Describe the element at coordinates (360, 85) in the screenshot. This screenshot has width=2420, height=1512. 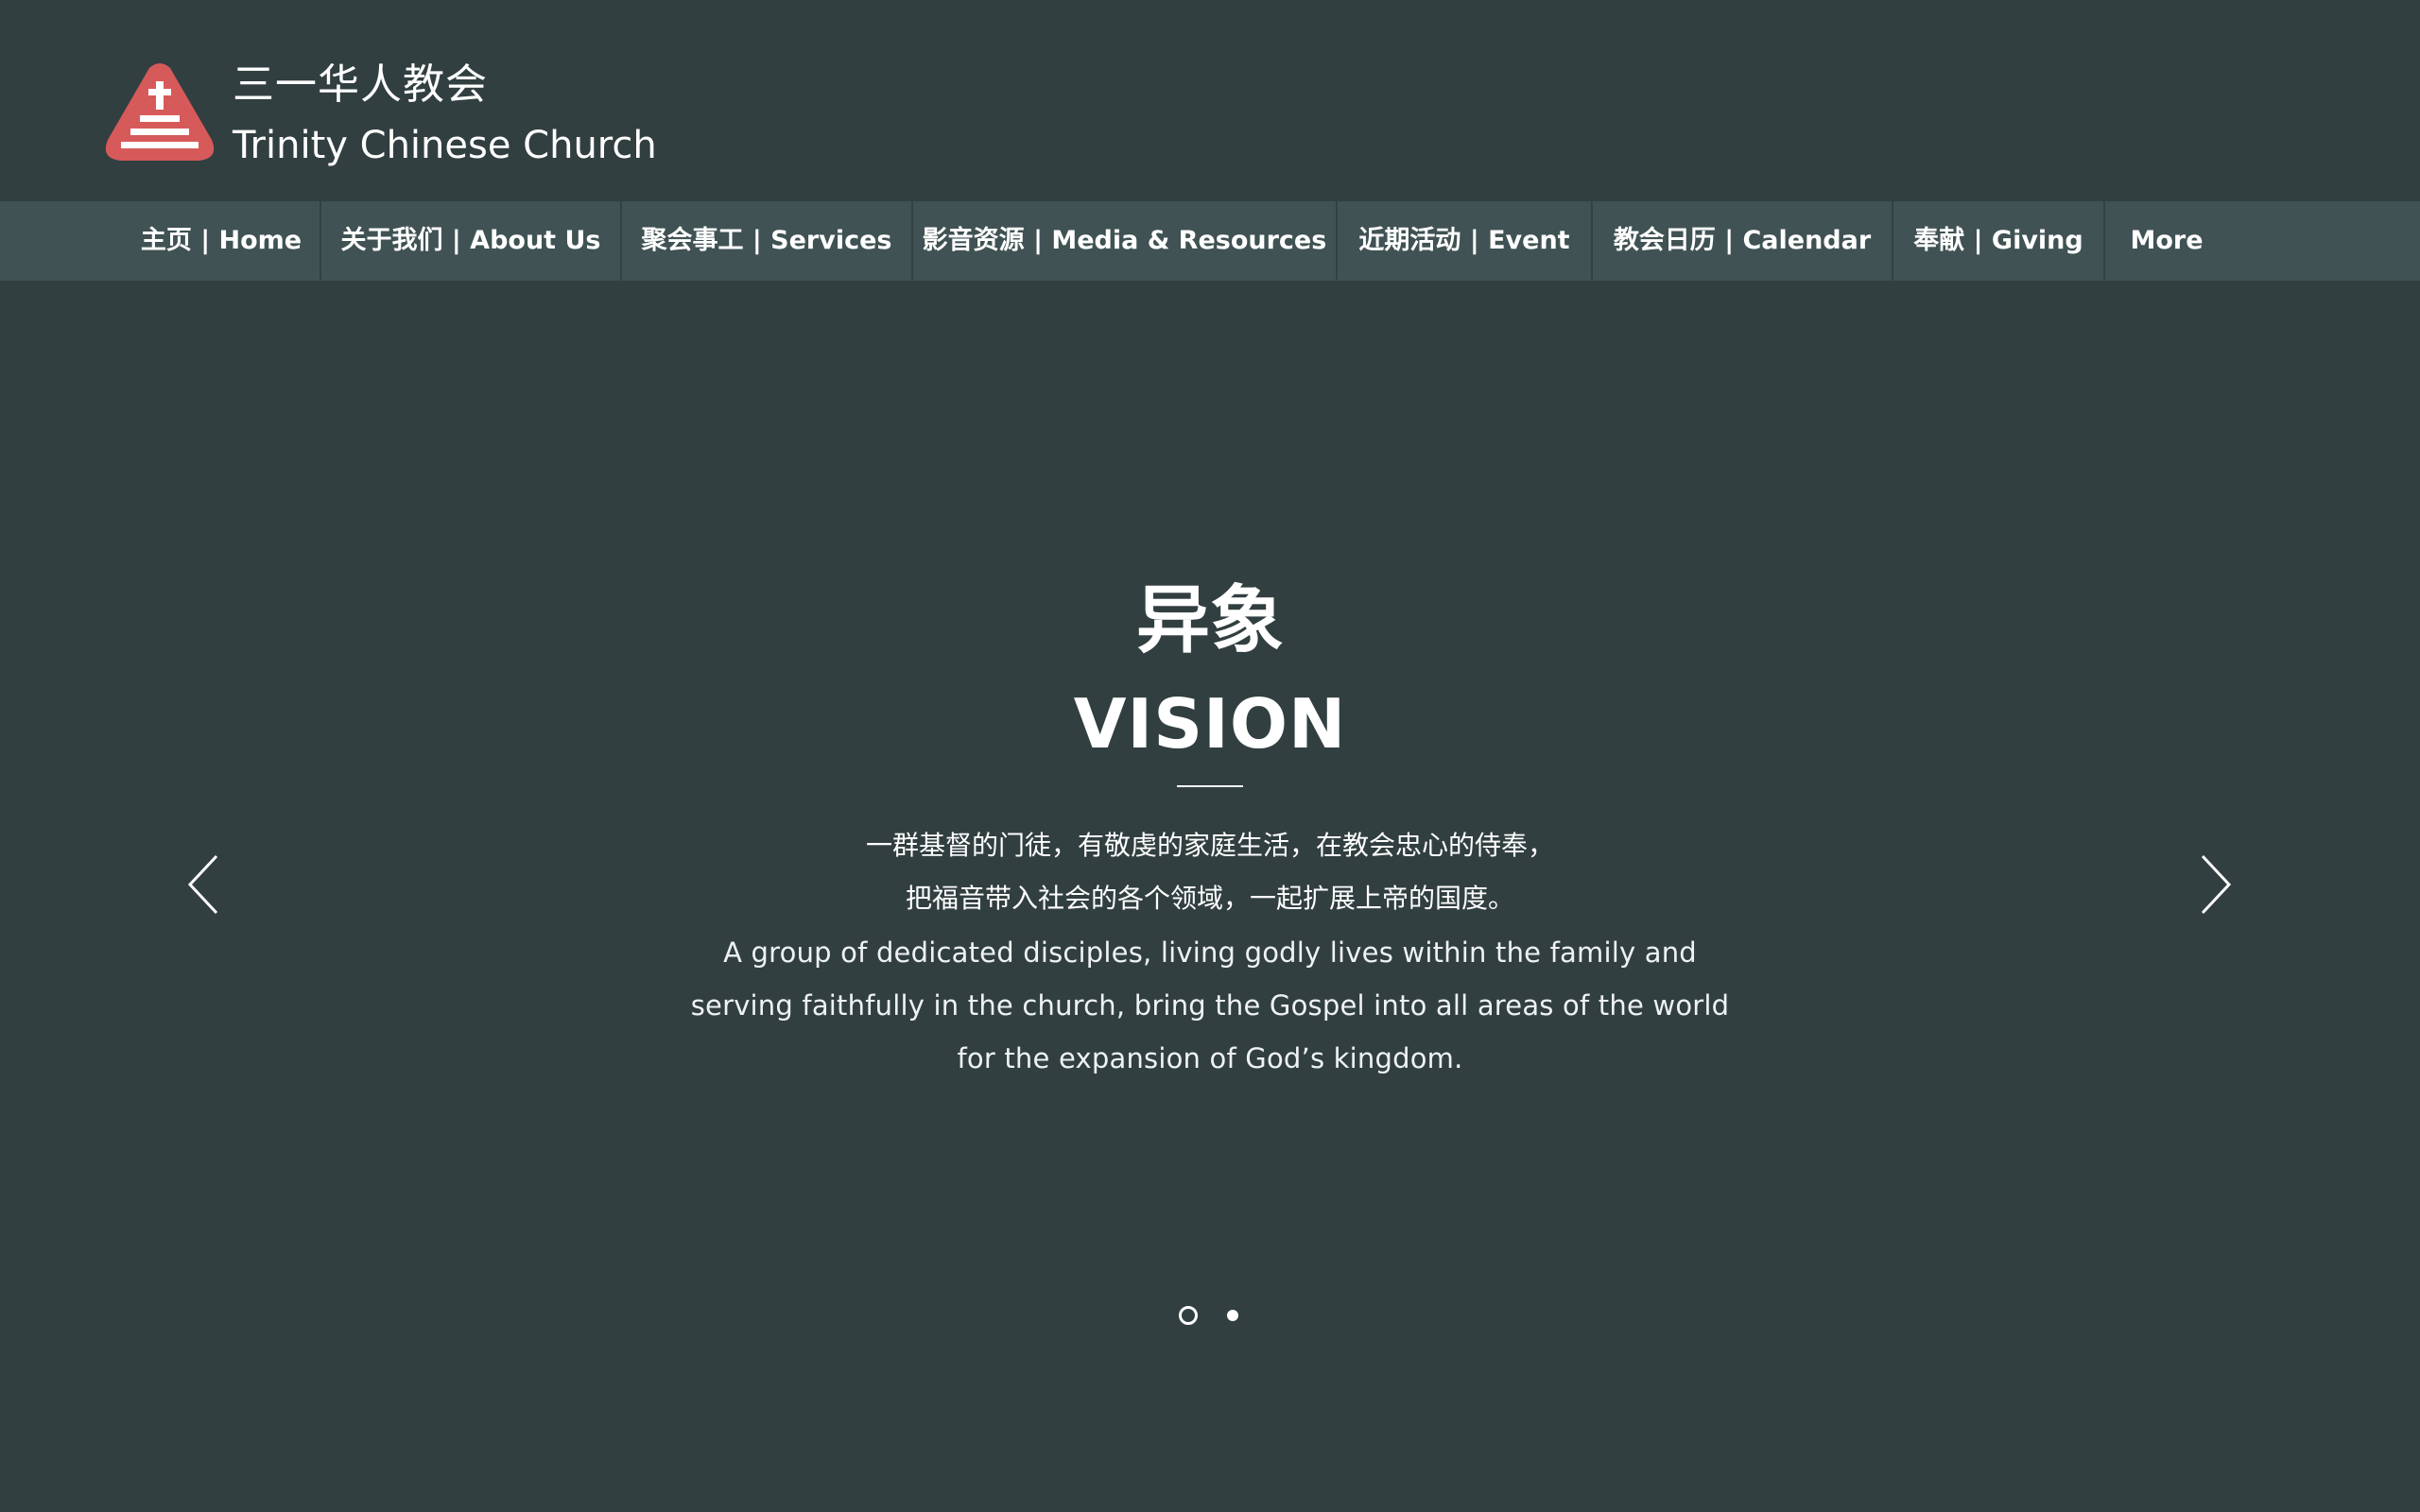
I see `site-name-chinese: 三一华人教会` at that location.